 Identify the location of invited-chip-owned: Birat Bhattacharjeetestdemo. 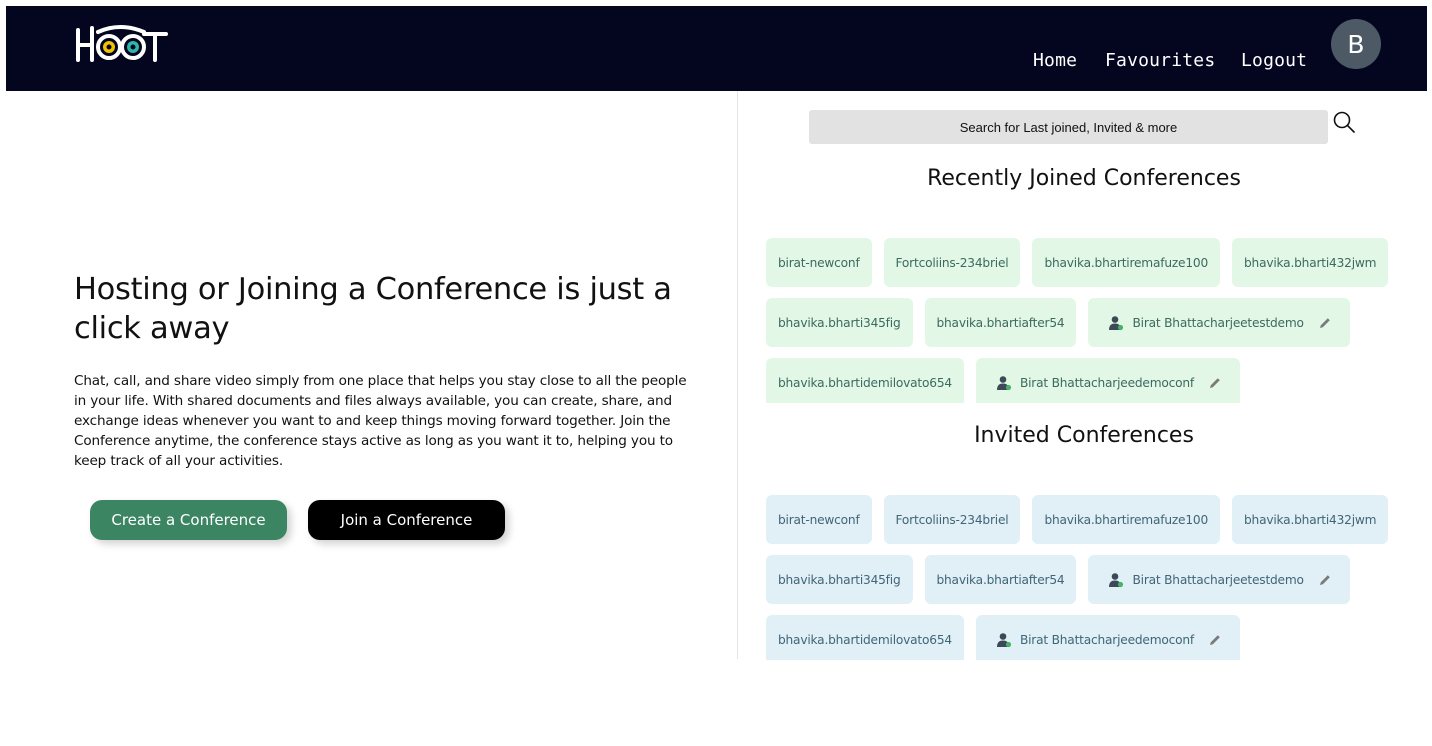
(1219, 579).